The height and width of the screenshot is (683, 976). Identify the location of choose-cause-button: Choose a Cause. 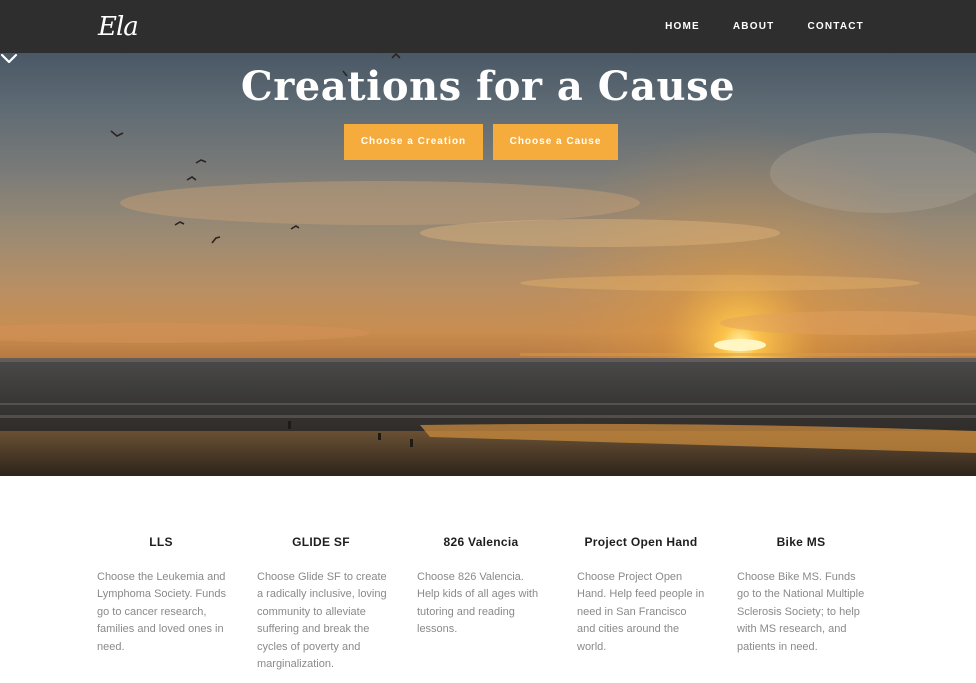
(555, 142).